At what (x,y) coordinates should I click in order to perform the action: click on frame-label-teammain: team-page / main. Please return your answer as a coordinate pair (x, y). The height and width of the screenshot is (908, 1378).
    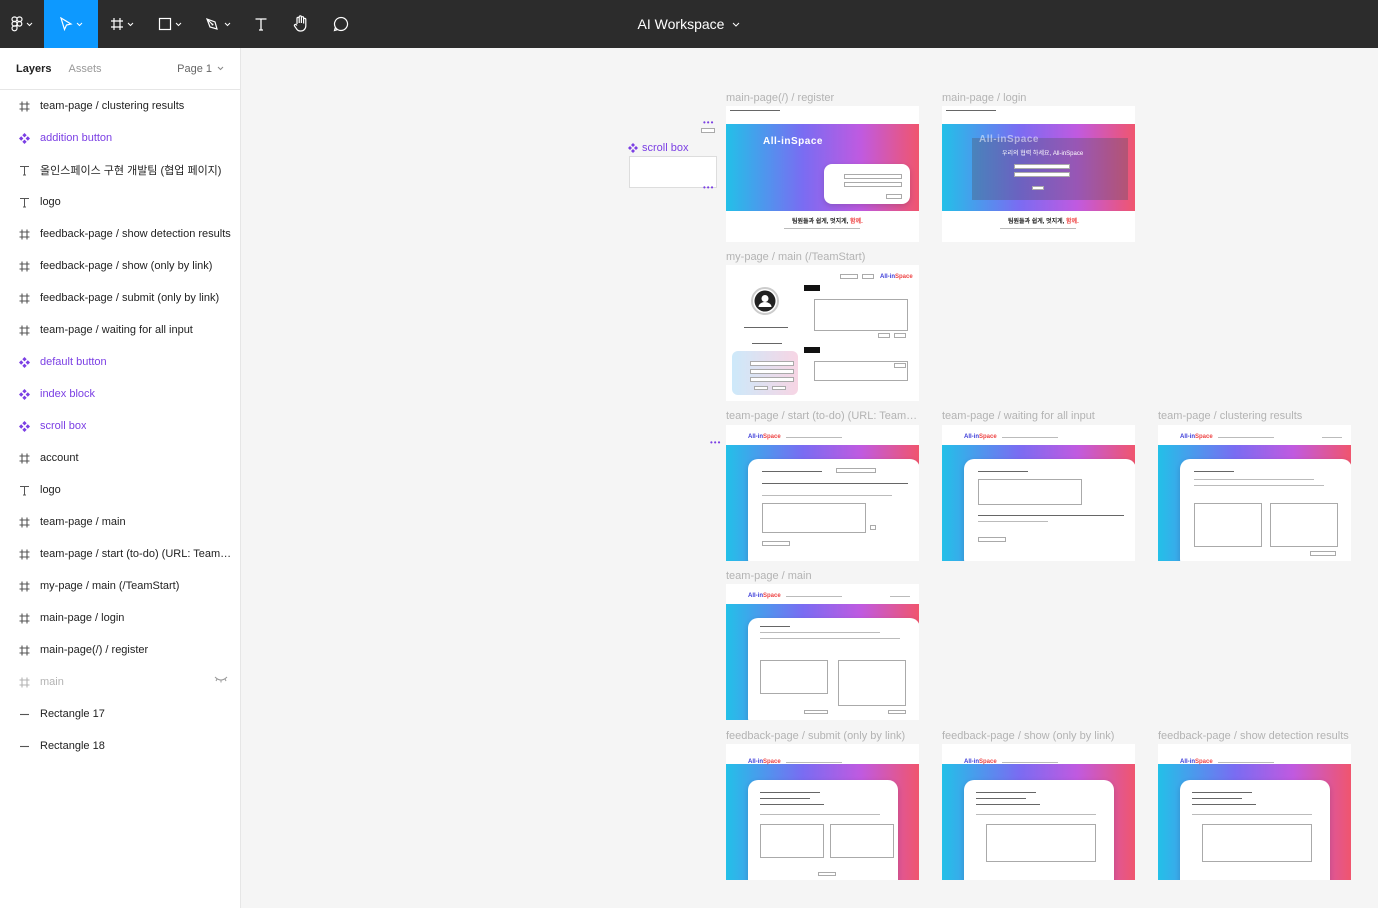
    Looking at the image, I should click on (822, 576).